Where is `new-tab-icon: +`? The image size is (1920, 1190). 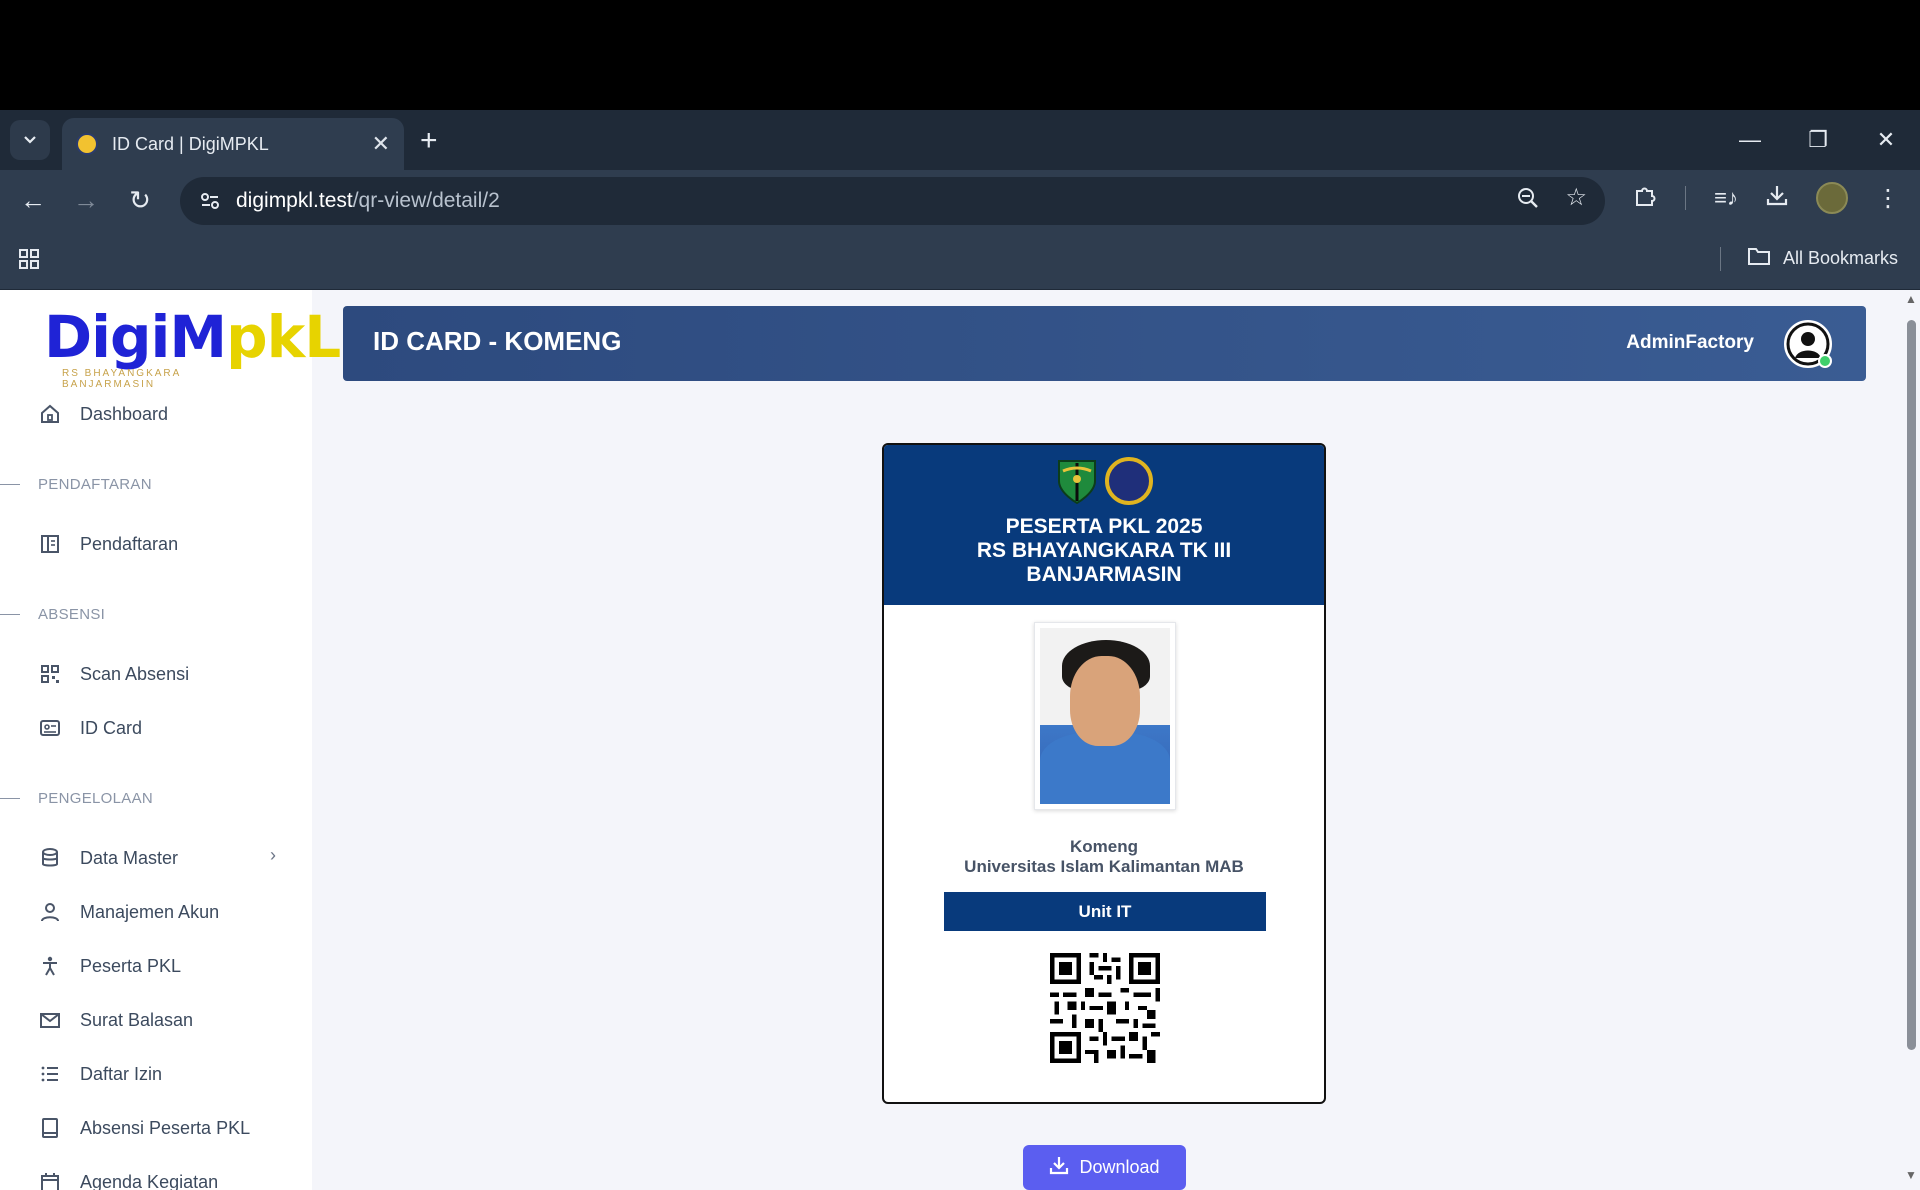 new-tab-icon: + is located at coordinates (429, 141).